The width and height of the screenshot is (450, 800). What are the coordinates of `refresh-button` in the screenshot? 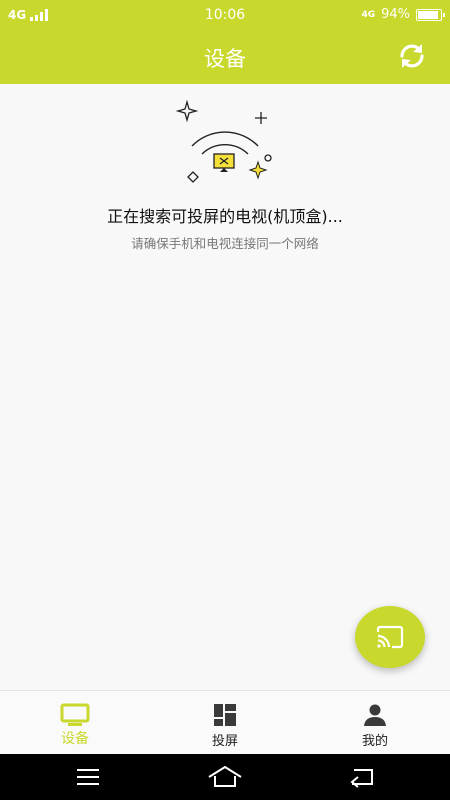 It's located at (412, 56).